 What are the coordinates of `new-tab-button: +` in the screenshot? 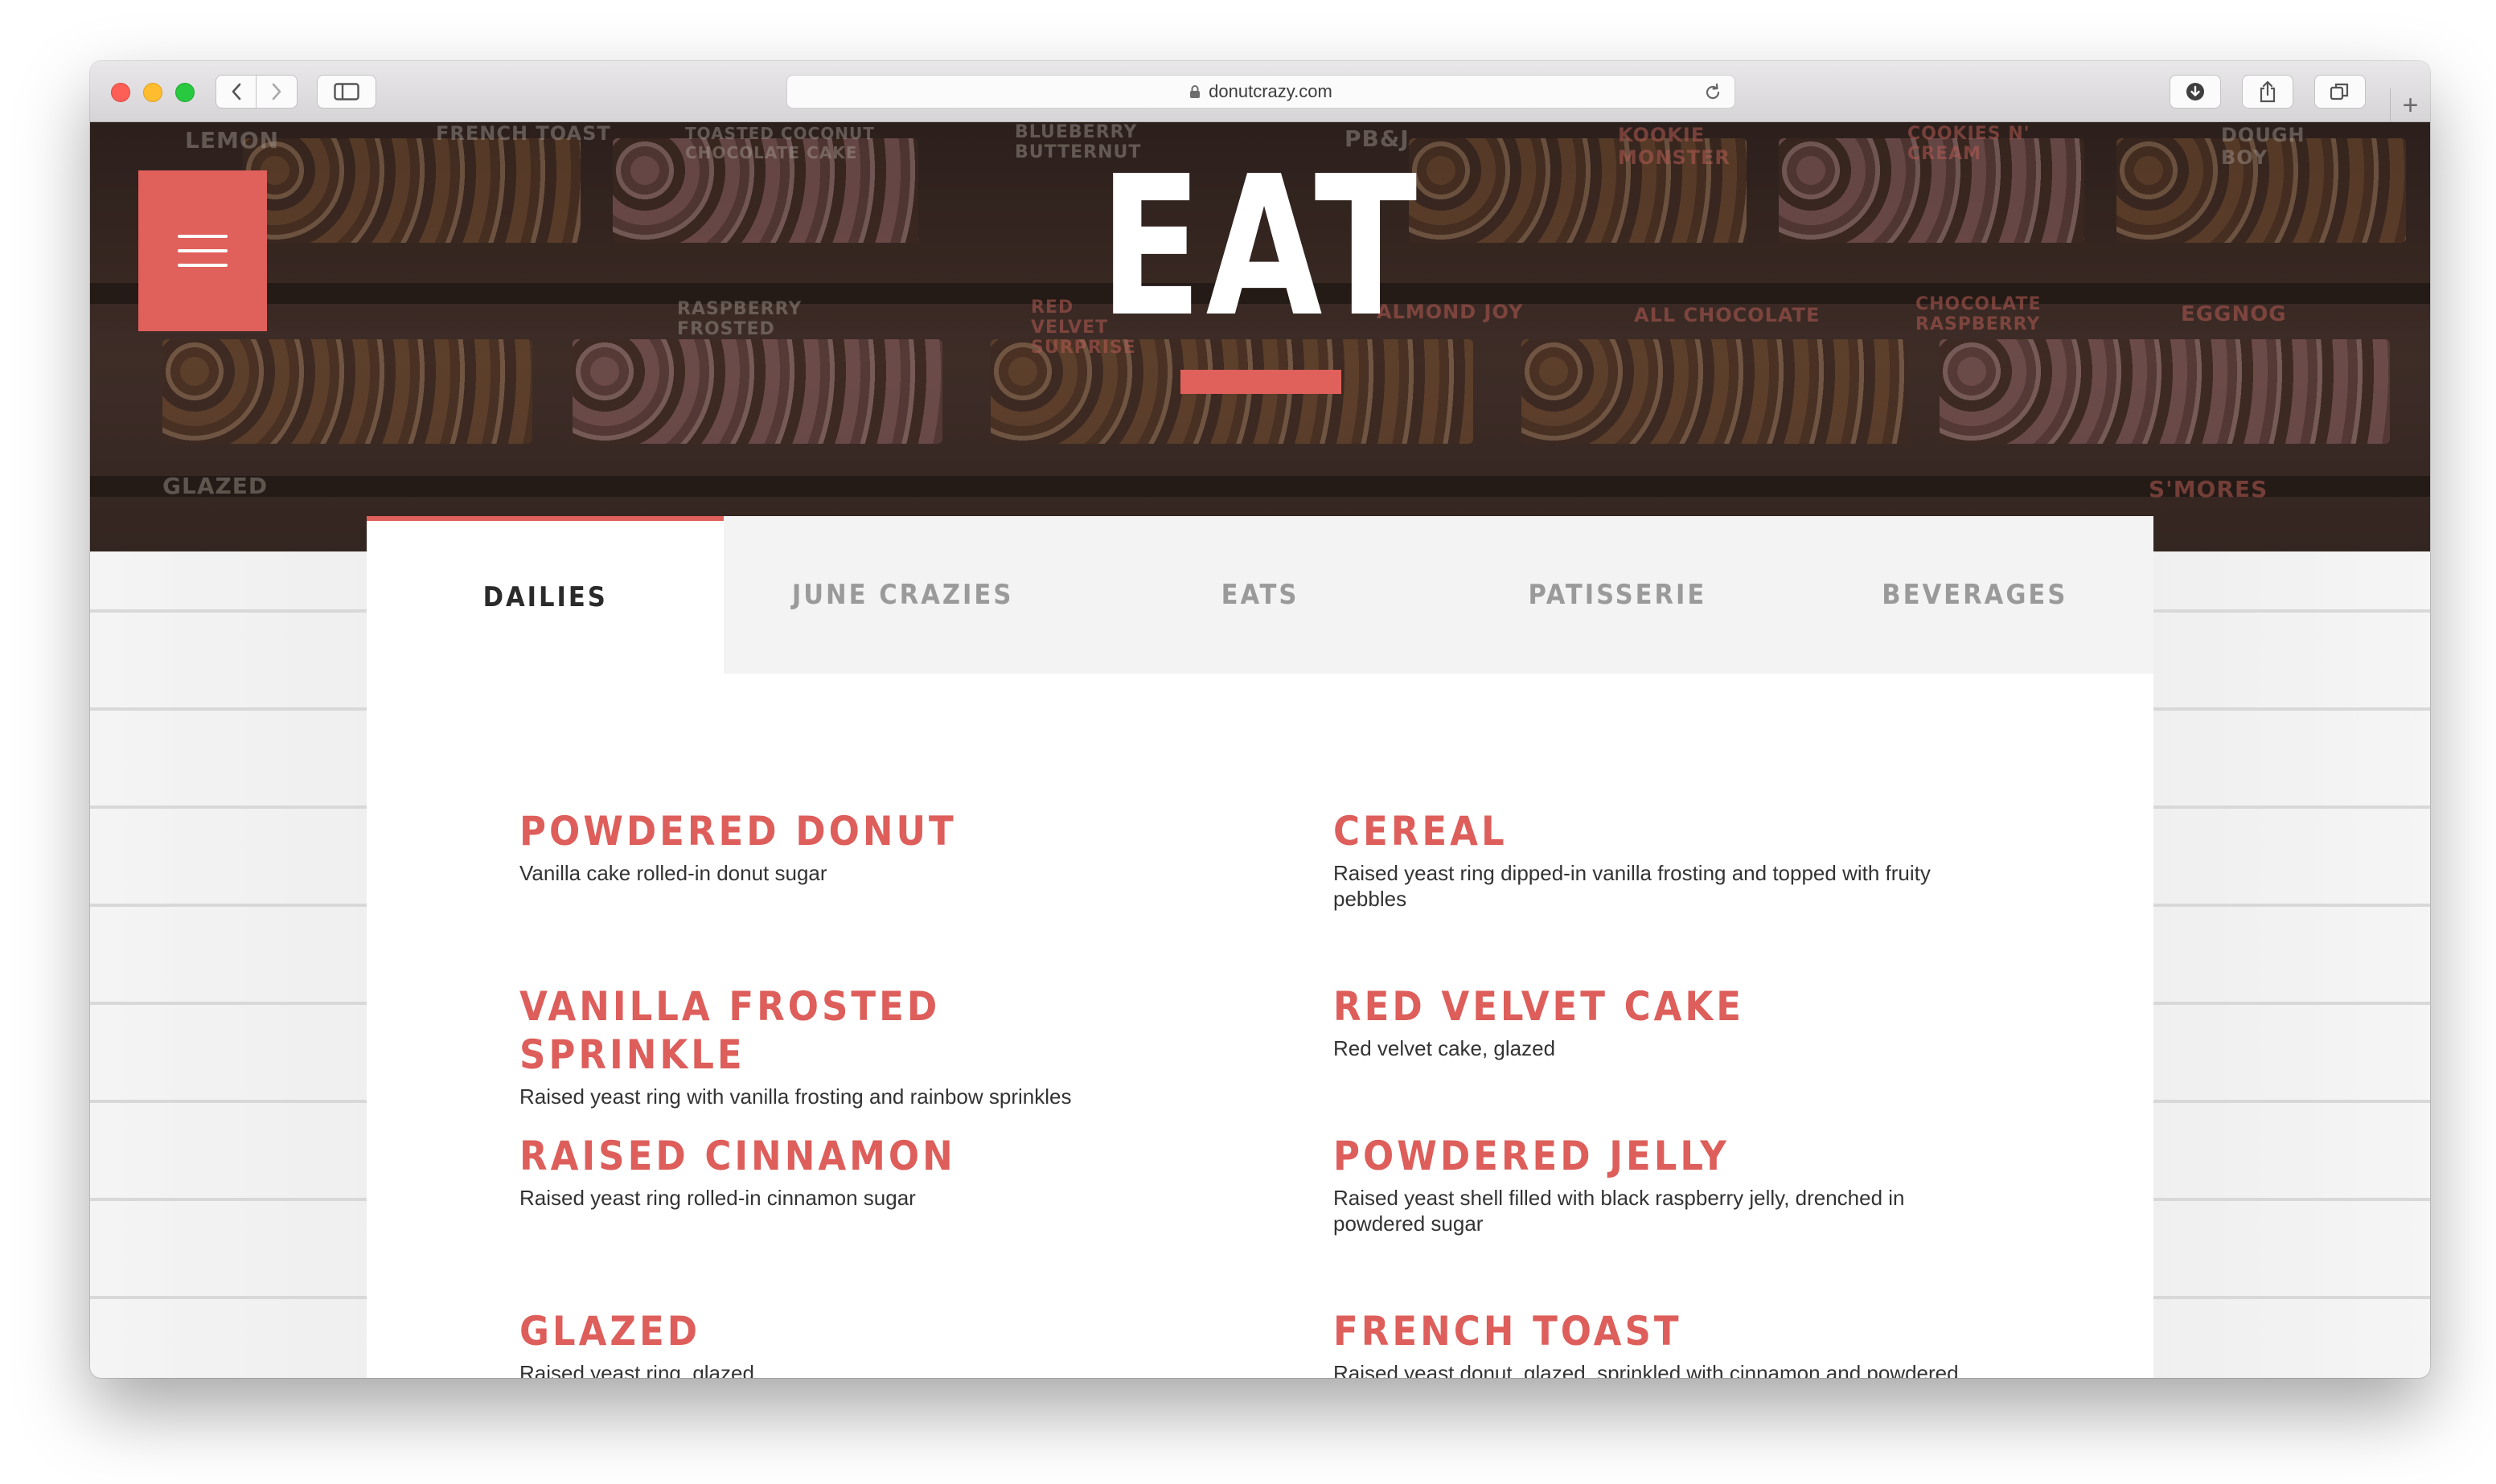 It's located at (2410, 105).